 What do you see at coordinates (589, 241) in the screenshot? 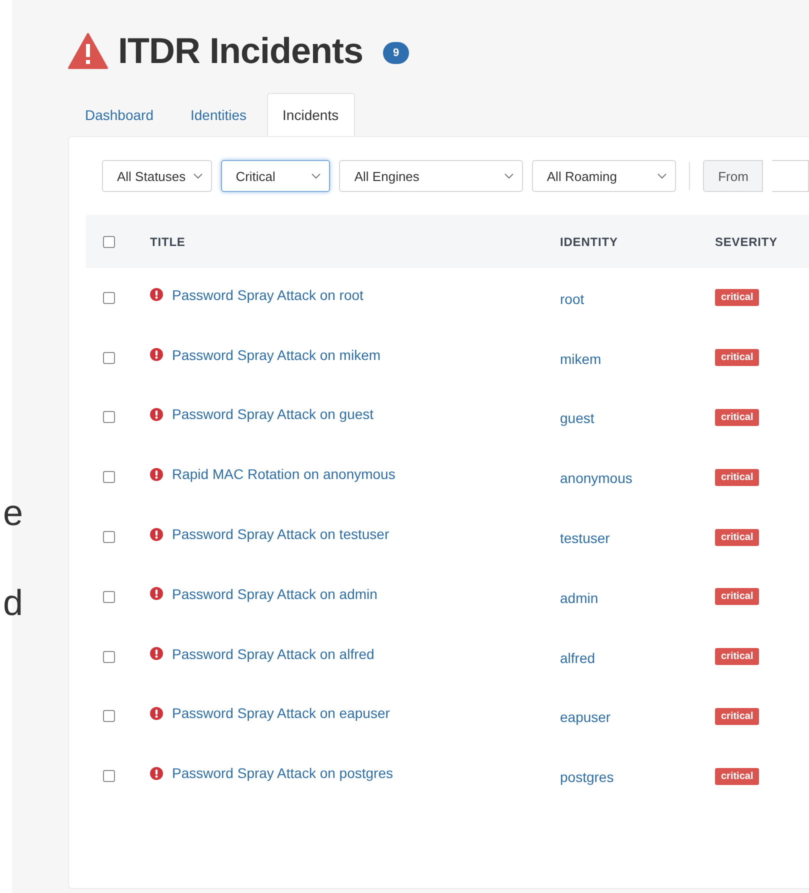
I see `column-header: IDENTITY` at bounding box center [589, 241].